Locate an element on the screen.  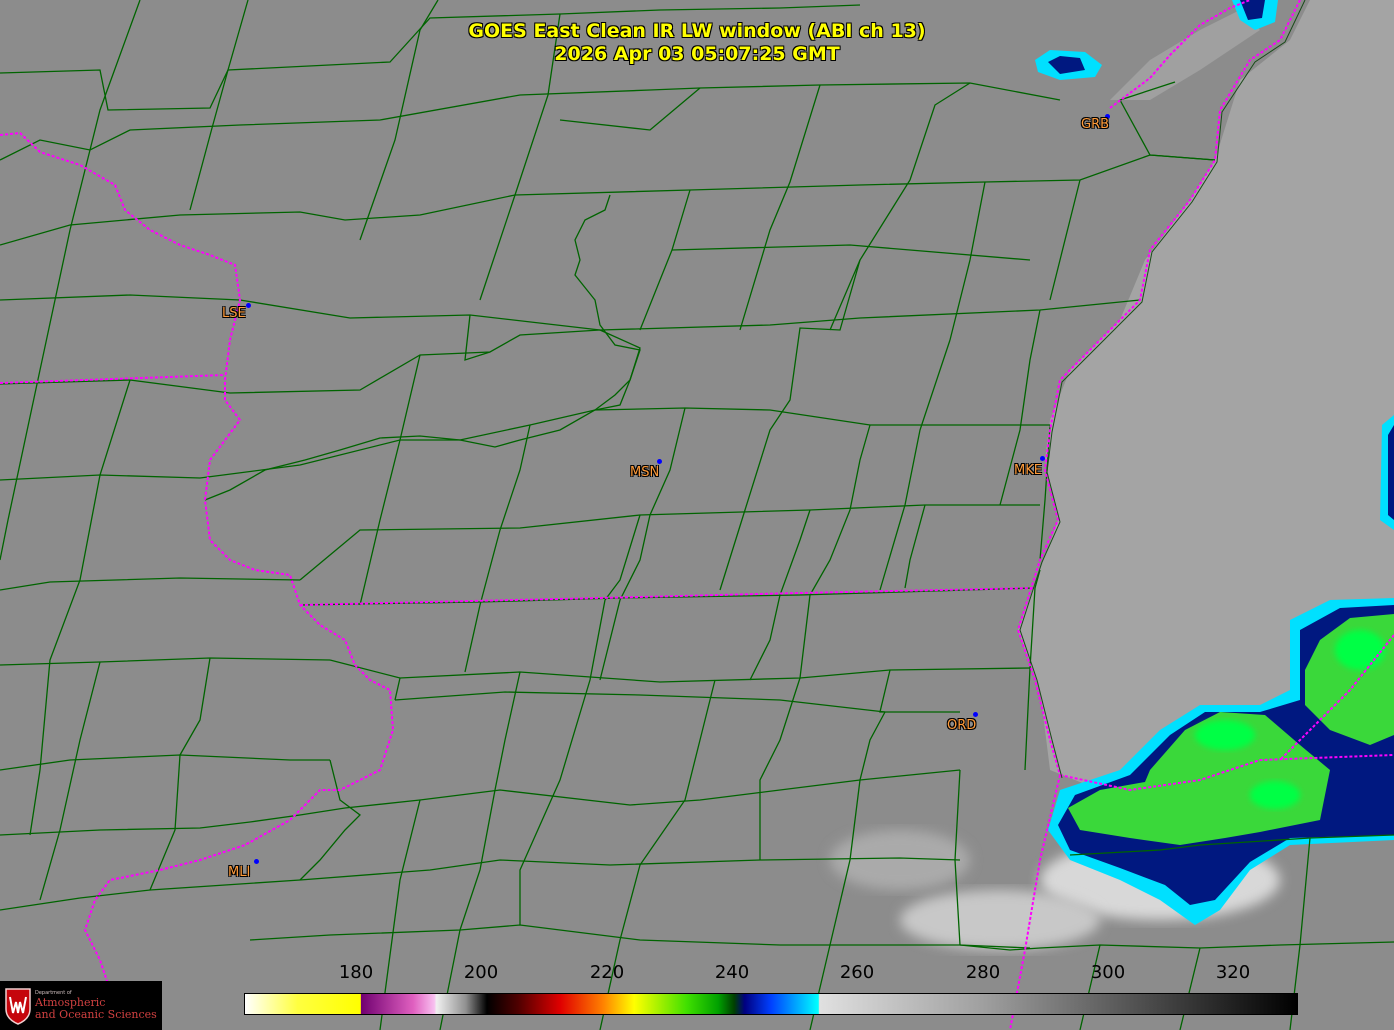
station-label-msn: MSN is located at coordinates (645, 472).